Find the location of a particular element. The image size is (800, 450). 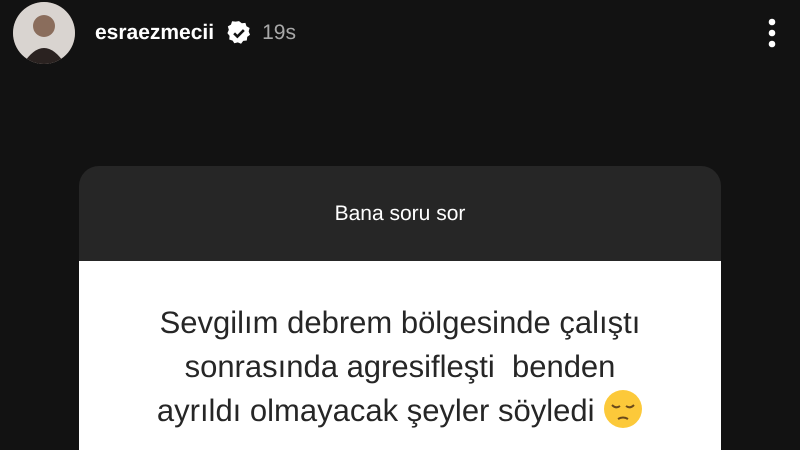

question-text-line: Sevgilım debrem bölgesinde çalıştı is located at coordinates (400, 322).